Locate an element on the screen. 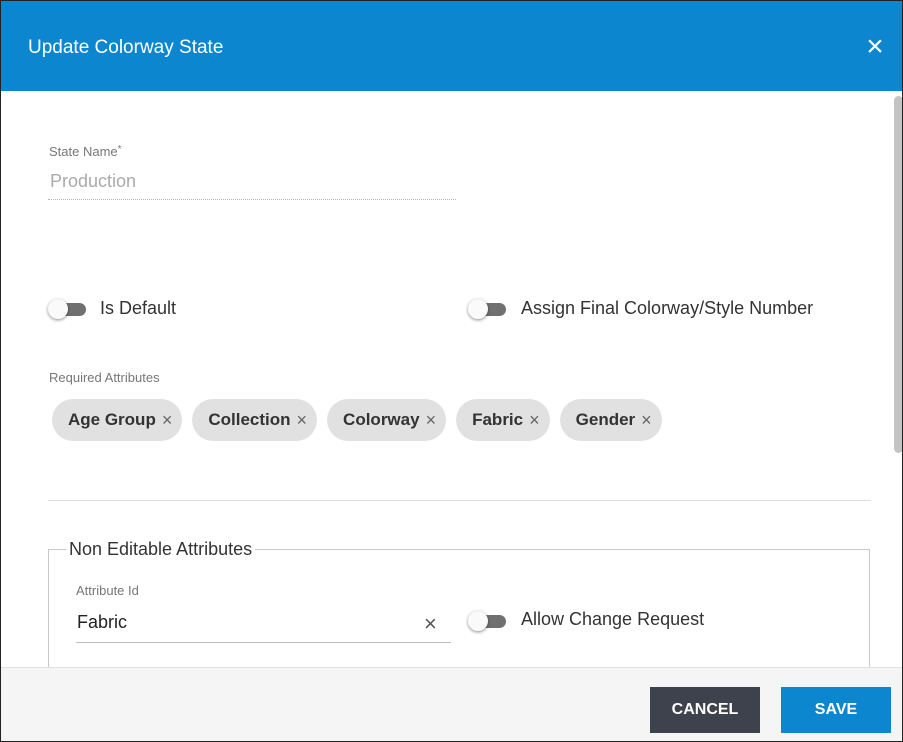 This screenshot has height=742, width=903. state-name-value: Production is located at coordinates (93, 181).